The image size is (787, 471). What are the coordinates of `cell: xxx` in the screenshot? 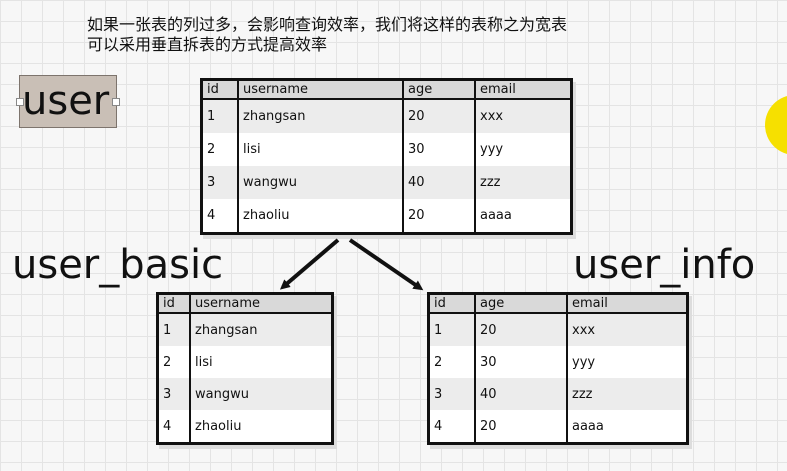 It's located at (627, 329).